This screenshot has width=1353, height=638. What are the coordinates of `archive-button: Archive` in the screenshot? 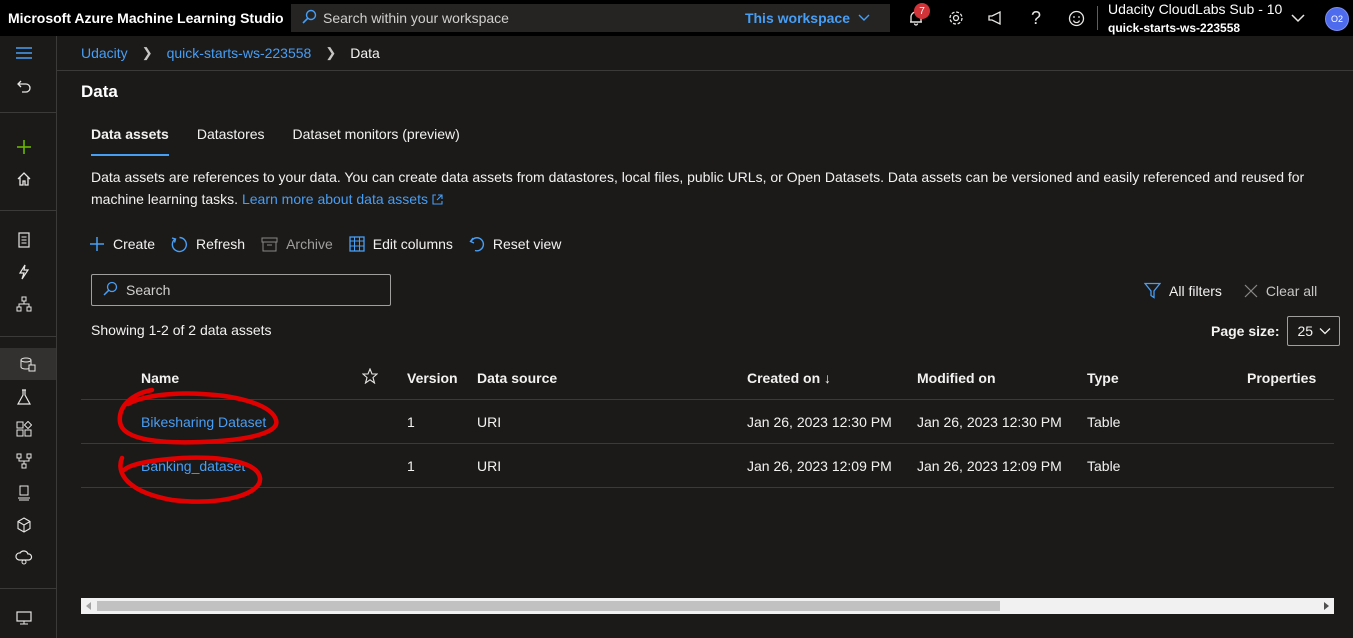 It's located at (297, 244).